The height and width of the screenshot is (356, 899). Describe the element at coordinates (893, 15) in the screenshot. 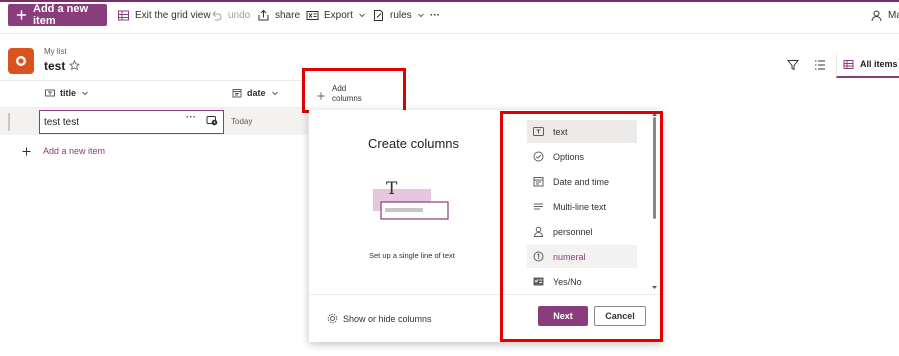

I see `user-name: Mar` at that location.